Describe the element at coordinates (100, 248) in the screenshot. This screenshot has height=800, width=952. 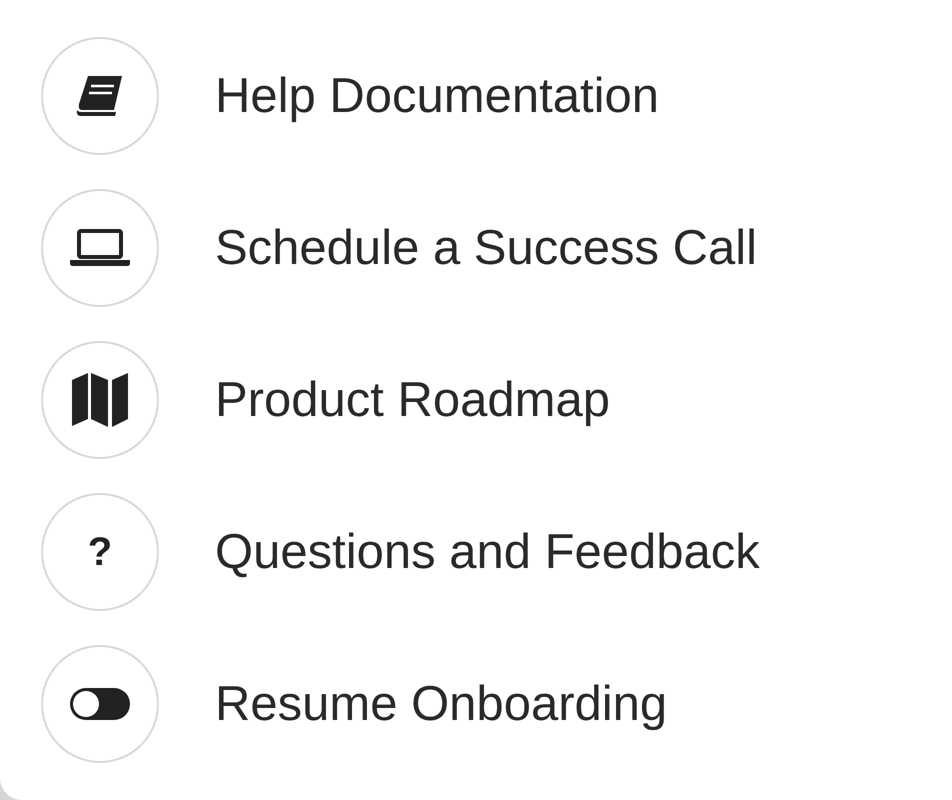
I see `laptop-icon` at that location.